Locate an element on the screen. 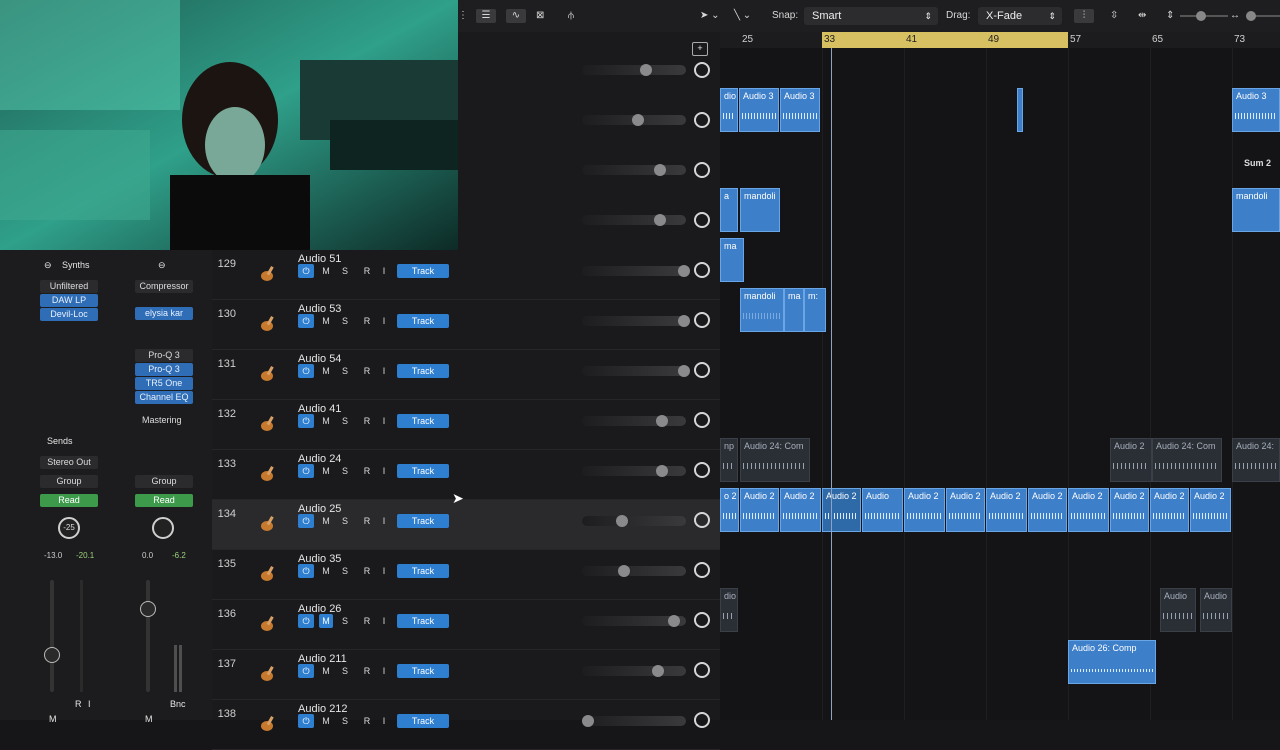 This screenshot has height=750, width=1280. audio-region is located at coordinates (1020, 110).